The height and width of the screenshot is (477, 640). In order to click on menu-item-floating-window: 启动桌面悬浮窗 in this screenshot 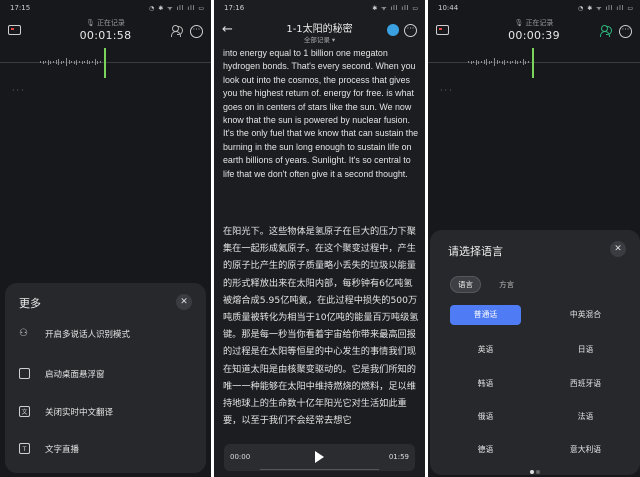, I will do `click(107, 375)`.